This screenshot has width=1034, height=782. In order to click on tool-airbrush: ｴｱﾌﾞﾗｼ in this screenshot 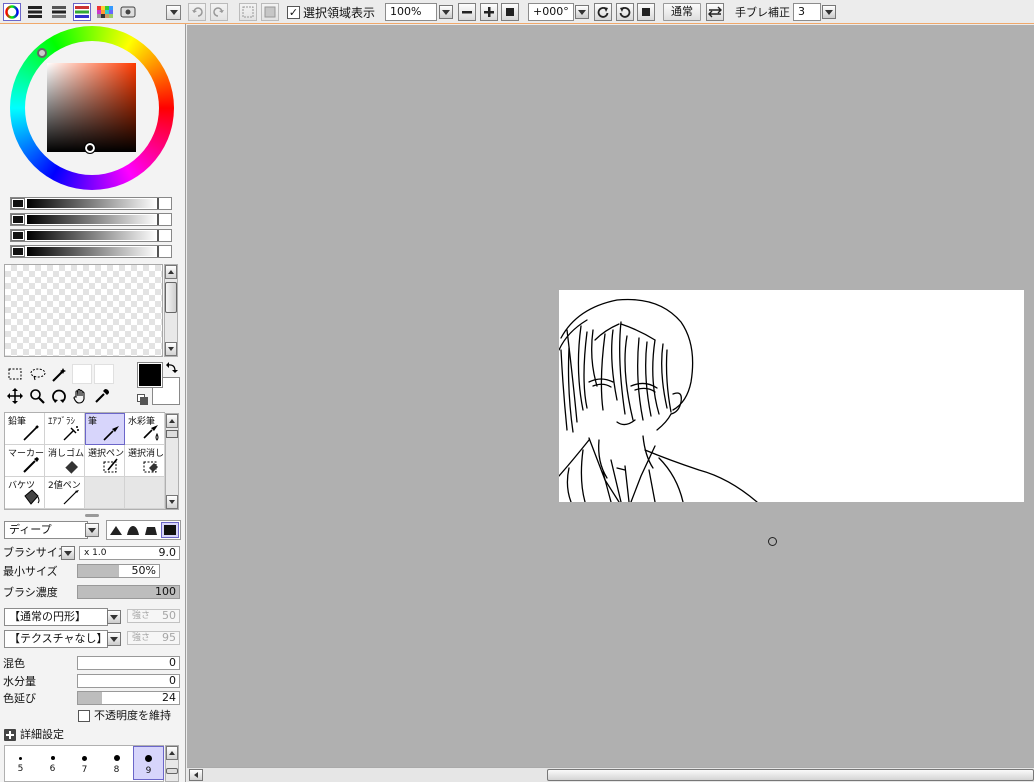, I will do `click(65, 429)`.